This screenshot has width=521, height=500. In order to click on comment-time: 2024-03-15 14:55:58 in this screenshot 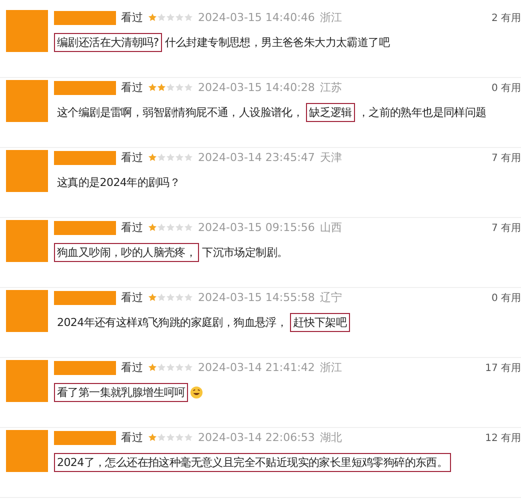, I will do `click(256, 297)`.